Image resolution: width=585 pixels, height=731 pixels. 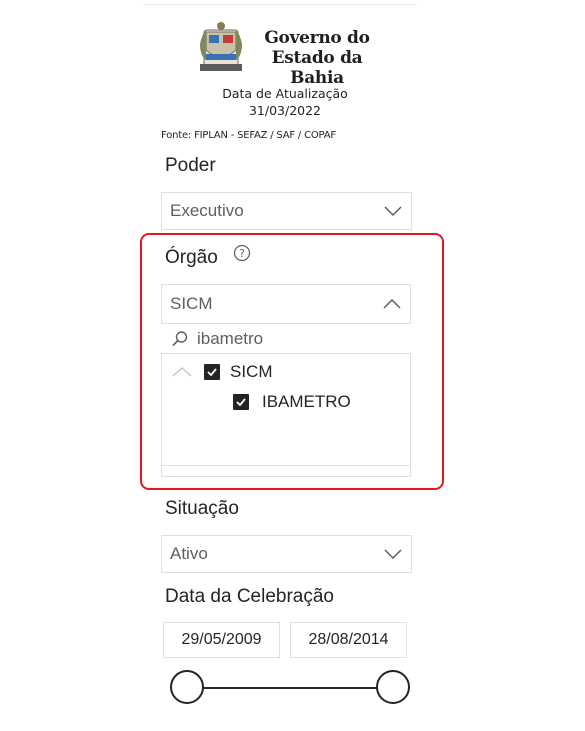 I want to click on data-celebracao-title: Data da Celebração, so click(x=249, y=596).